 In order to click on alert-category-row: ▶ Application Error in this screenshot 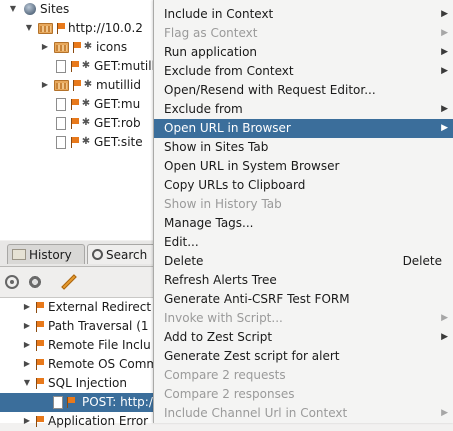, I will do `click(80, 421)`.